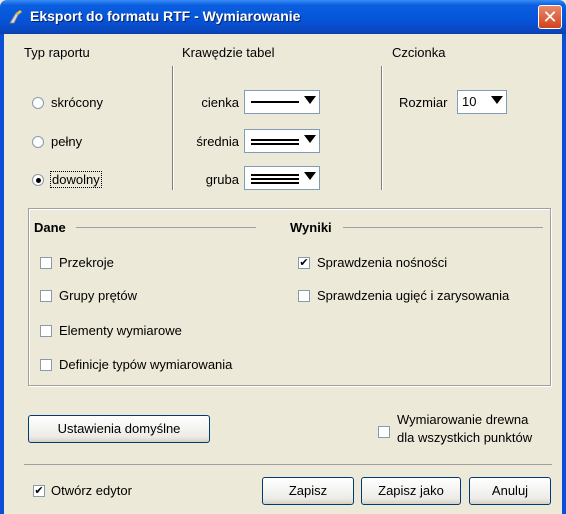 Image resolution: width=566 pixels, height=514 pixels. What do you see at coordinates (382, 262) in the screenshot?
I see `checkbox-label: Sprawdzenia nośności` at bounding box center [382, 262].